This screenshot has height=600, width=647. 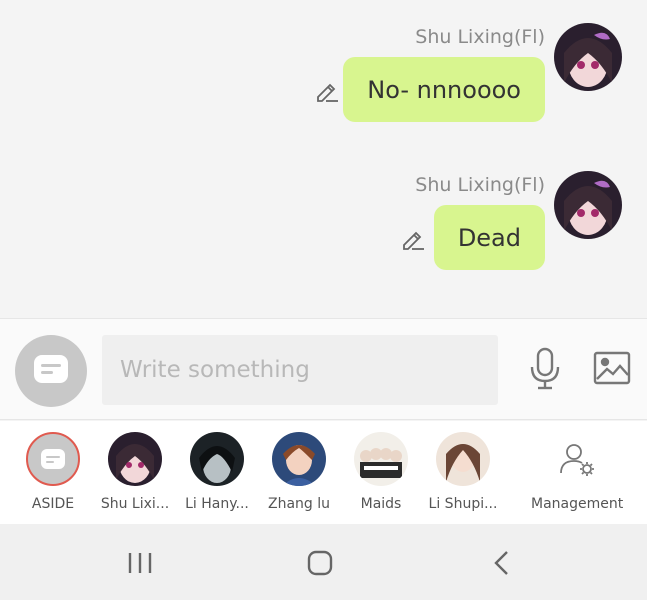 I want to click on recent-apps-icon, so click(x=140, y=565).